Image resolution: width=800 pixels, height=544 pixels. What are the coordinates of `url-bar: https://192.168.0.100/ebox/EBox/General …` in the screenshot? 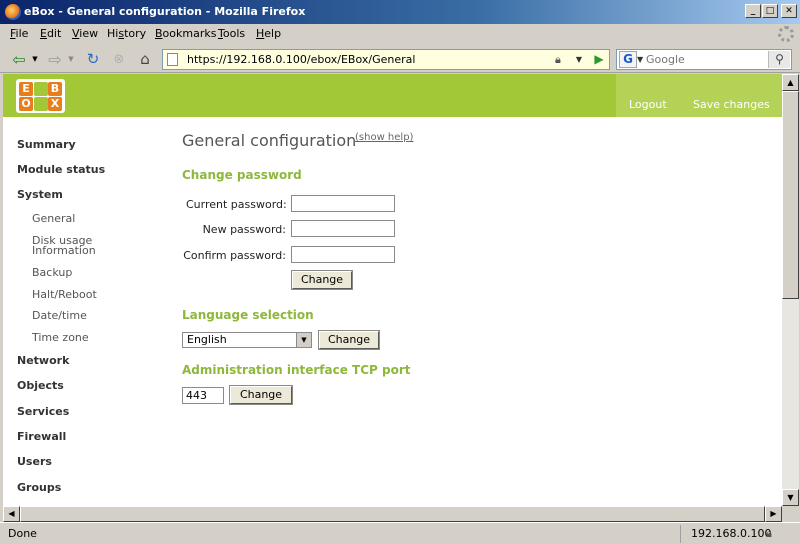 It's located at (386, 59).